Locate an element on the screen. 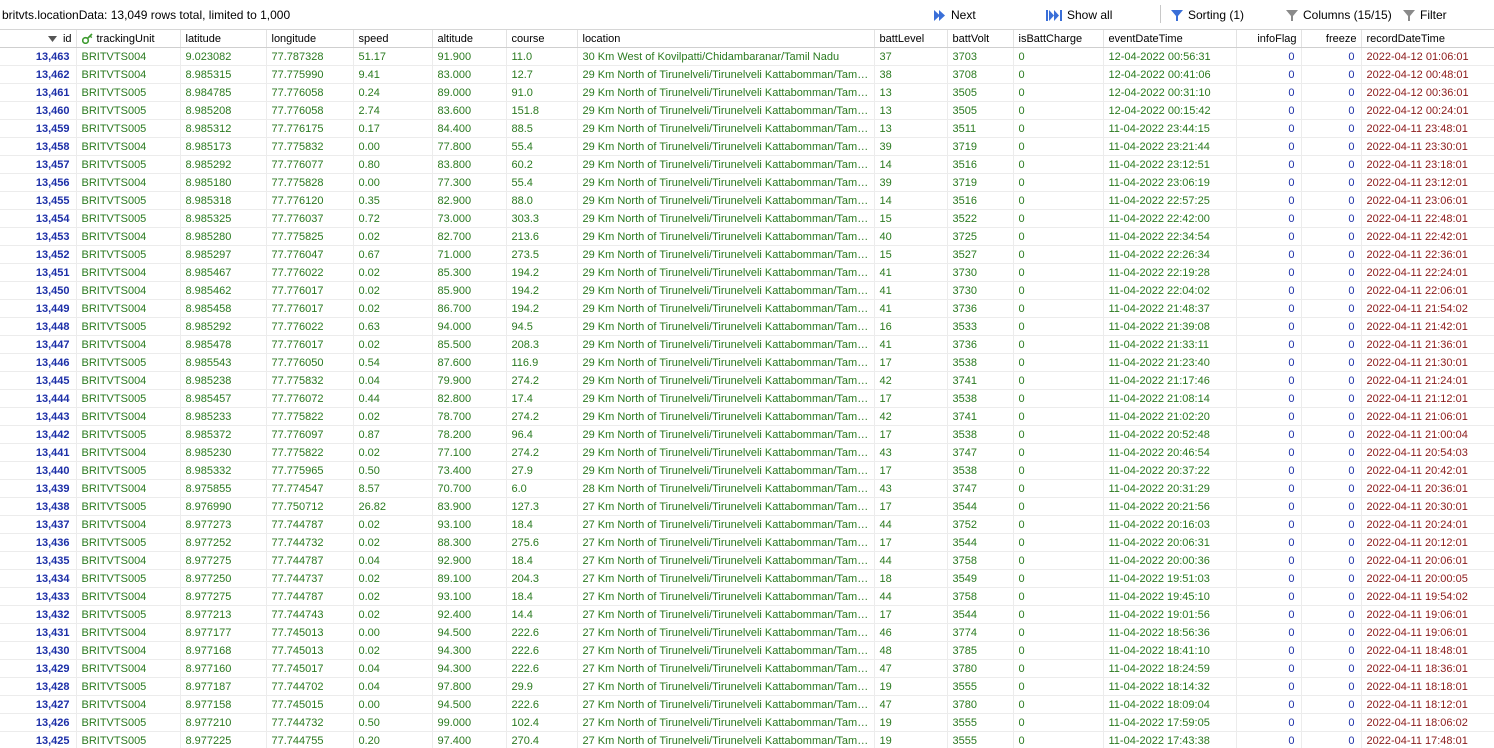 Image resolution: width=1494 pixels, height=748 pixels. cell-batt-volt: 3725 is located at coordinates (980, 236).